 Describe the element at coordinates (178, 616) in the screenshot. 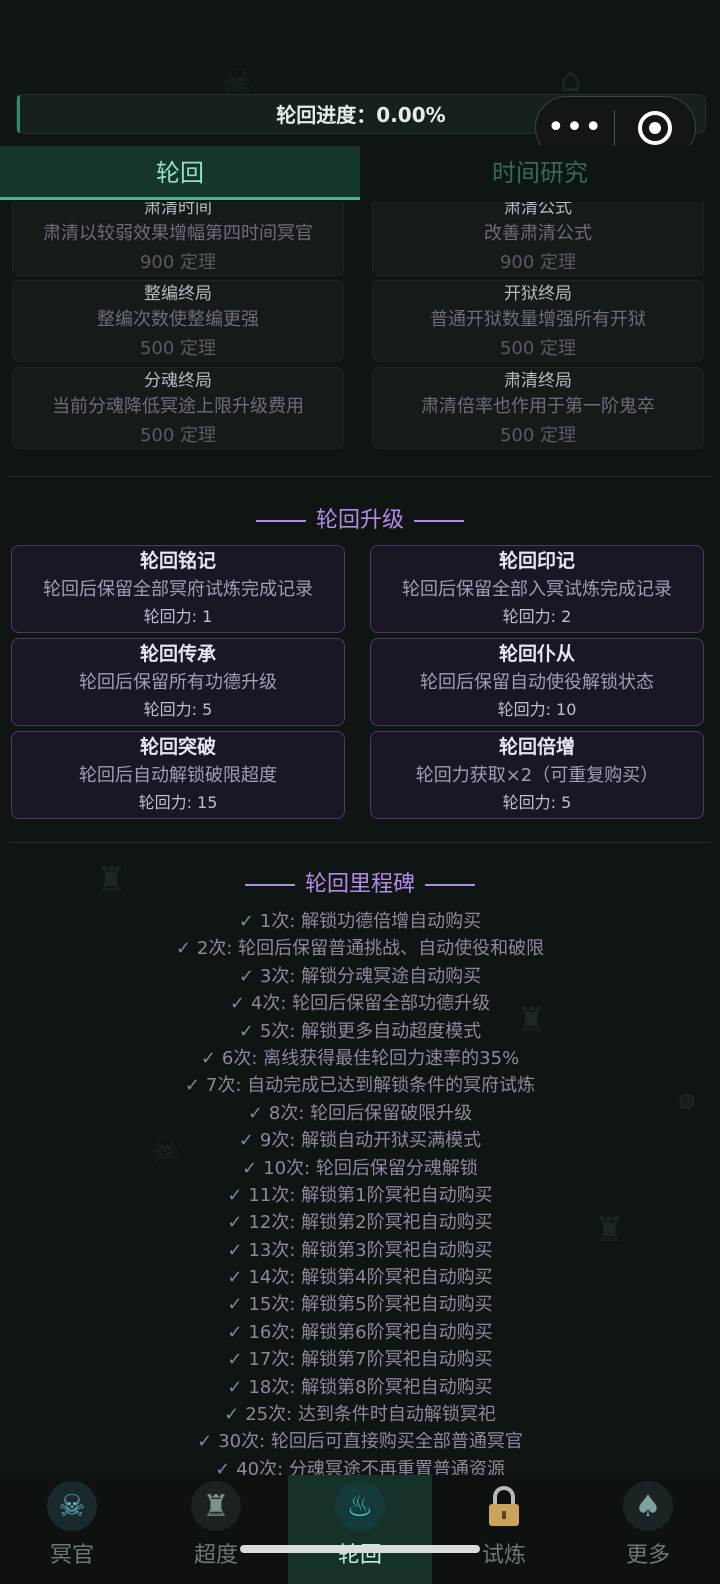

I see `upgrade-cost: 轮回力: 1` at that location.